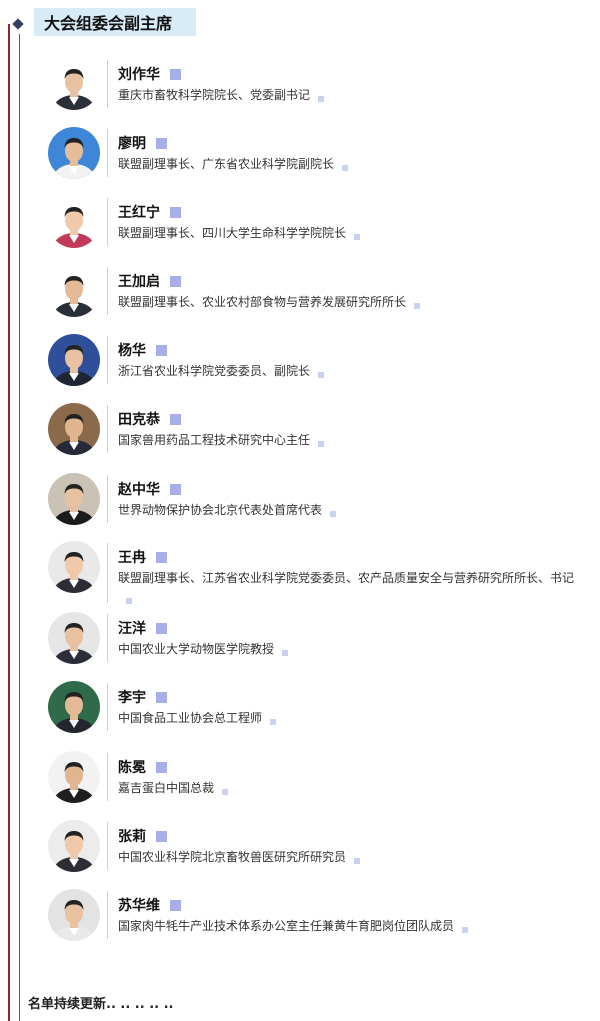 Image resolution: width=600 pixels, height=1021 pixels. I want to click on person-title: 联盟副理事长、江苏省农业科学院党委委员、农产品质量安全与营养研究所所长、书记, so click(346, 578).